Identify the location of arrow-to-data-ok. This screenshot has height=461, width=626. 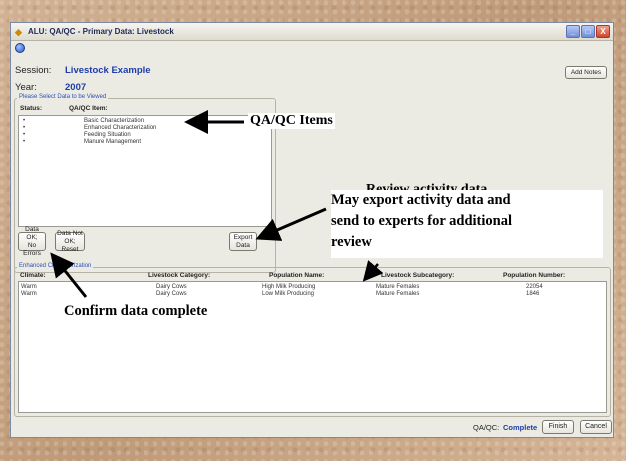
(69, 275).